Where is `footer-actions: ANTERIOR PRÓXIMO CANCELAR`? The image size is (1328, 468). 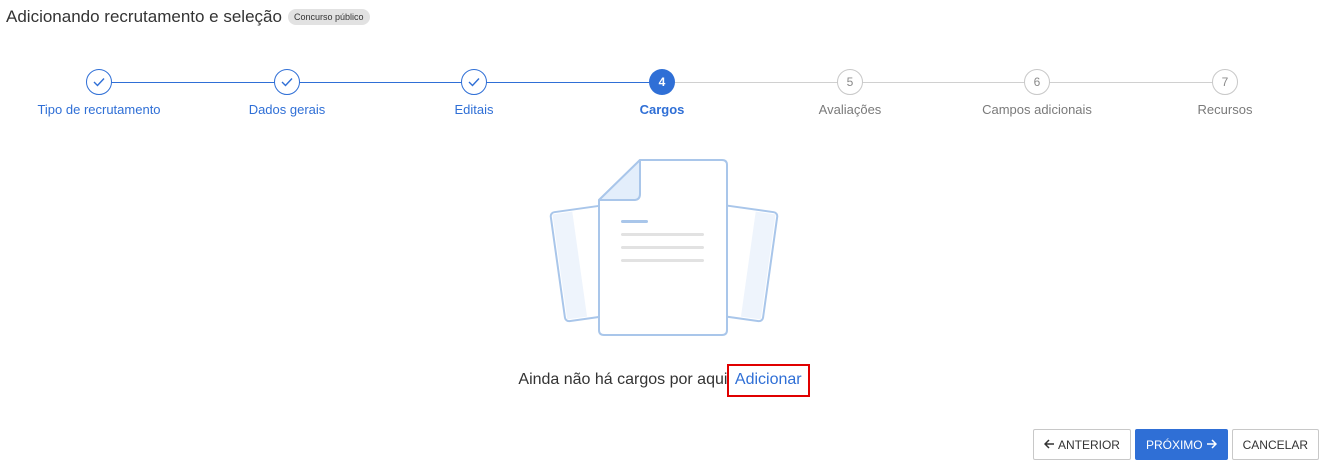 footer-actions: ANTERIOR PRÓXIMO CANCELAR is located at coordinates (1175, 444).